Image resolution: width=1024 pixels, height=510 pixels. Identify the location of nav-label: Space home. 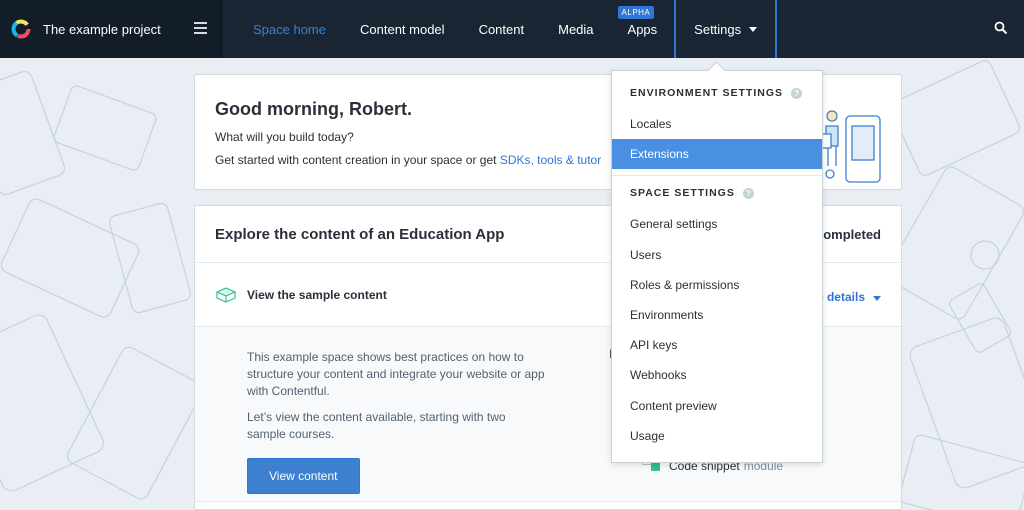
(289, 29).